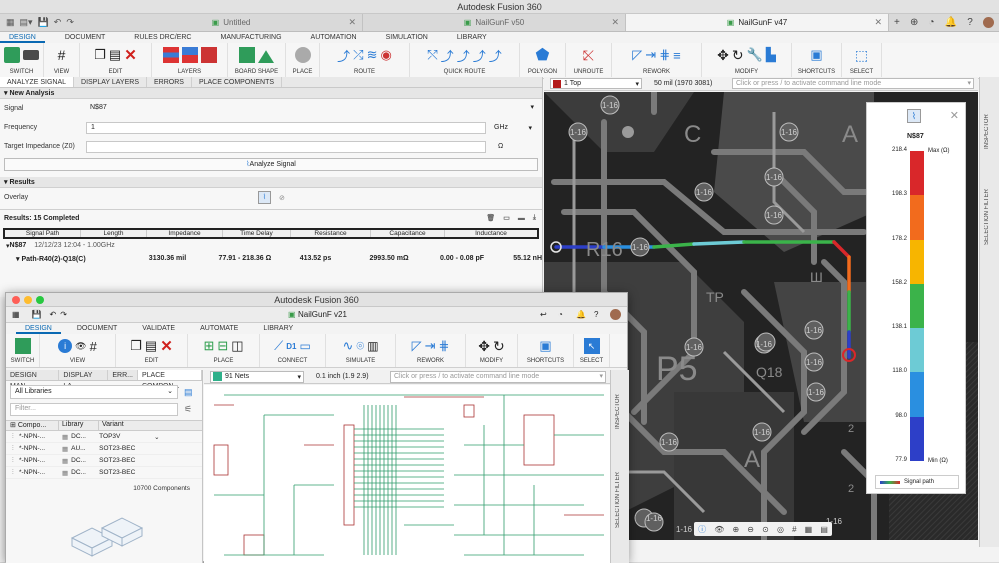 The width and height of the screenshot is (999, 563). What do you see at coordinates (750, 529) in the screenshot?
I see `zoom-out-icon: ⊖` at bounding box center [750, 529].